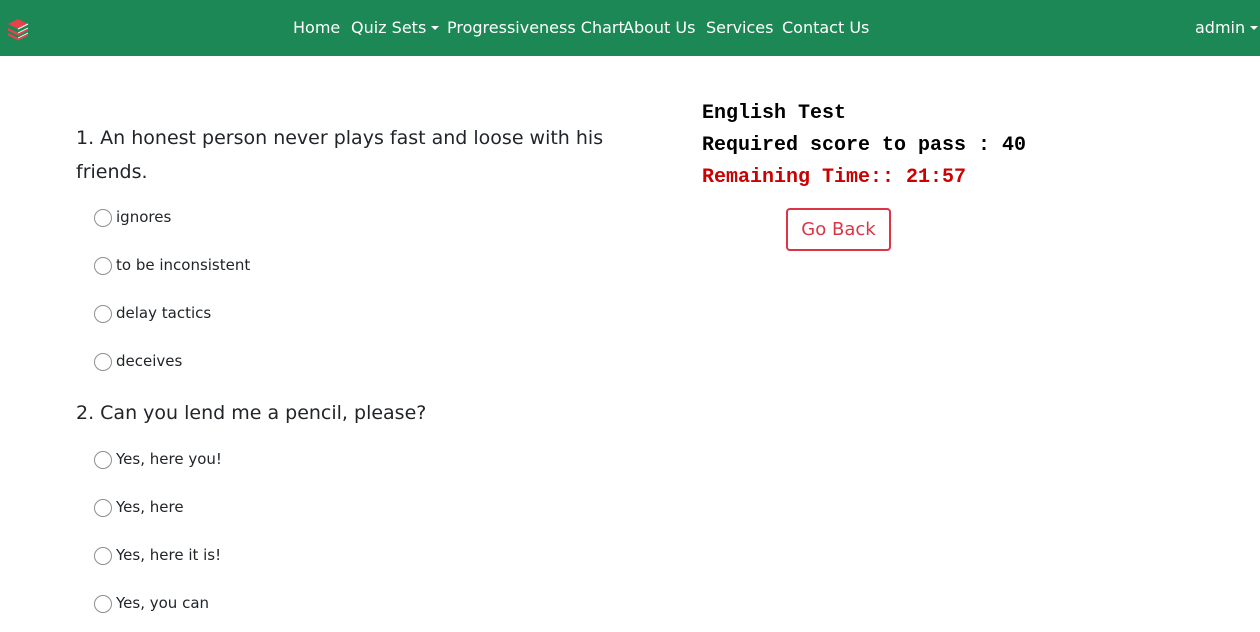 Image resolution: width=1260 pixels, height=632 pixels. I want to click on question-2-option-3: Yes, here it is!, so click(157, 555).